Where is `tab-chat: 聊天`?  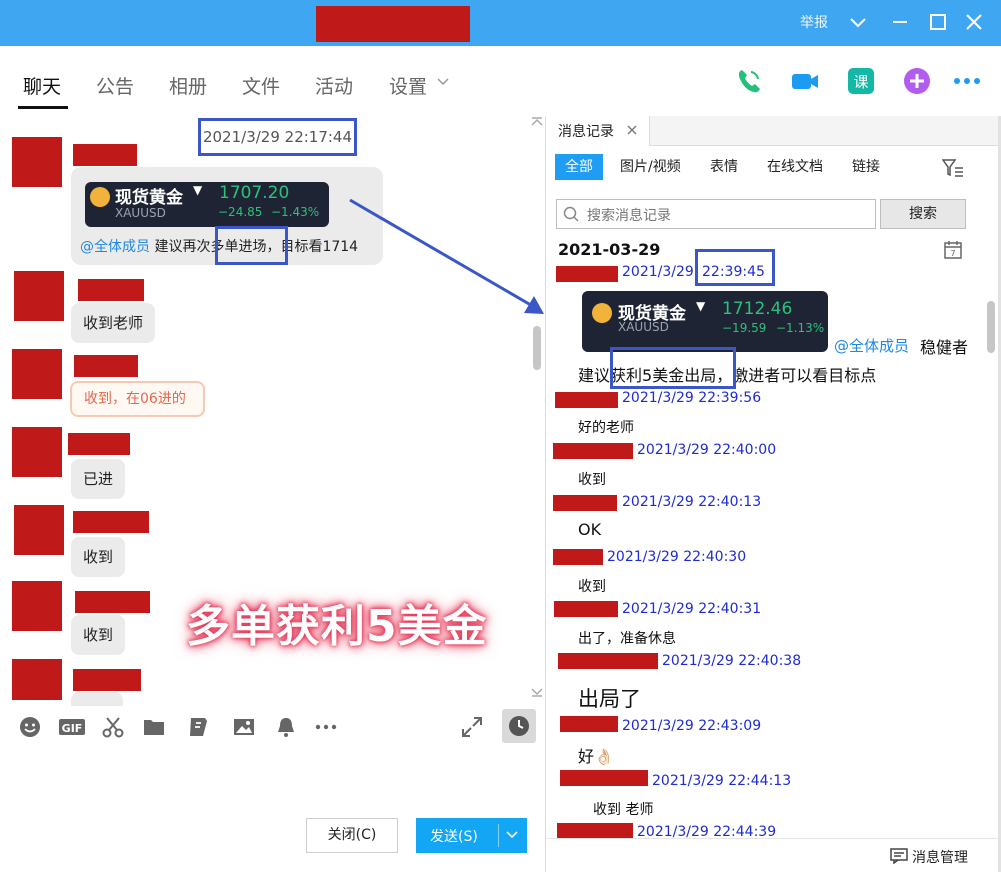 tab-chat: 聊天 is located at coordinates (42, 85).